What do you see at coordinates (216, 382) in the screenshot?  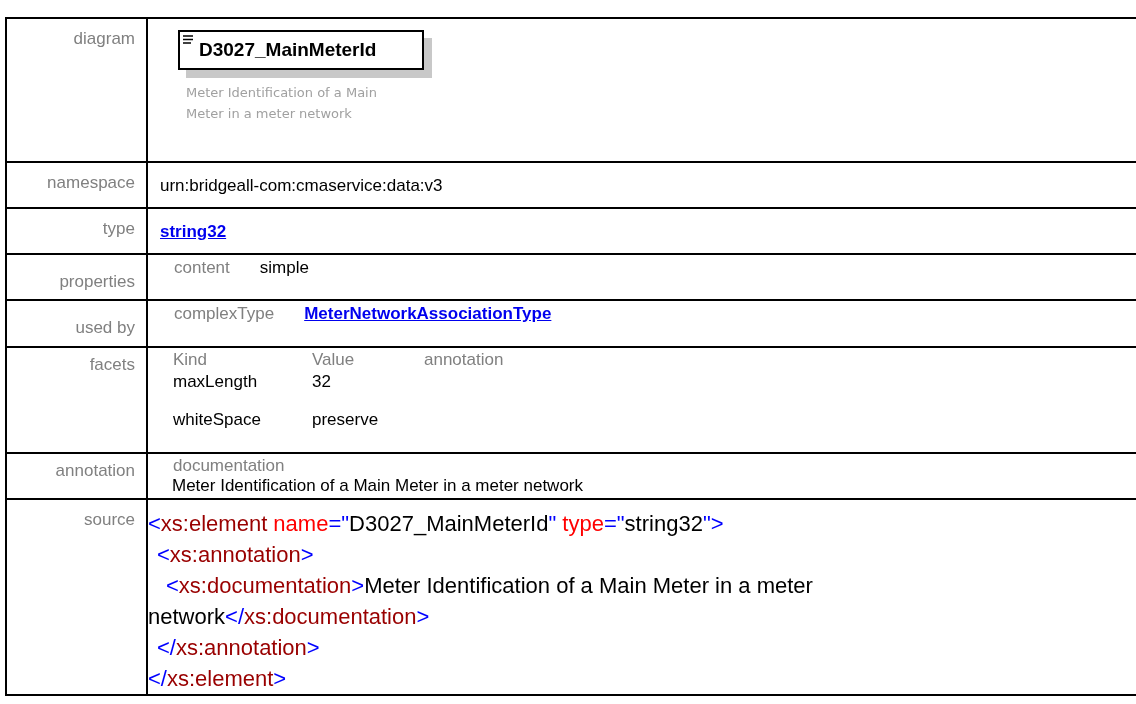 I see `facet-kind: maxLength` at bounding box center [216, 382].